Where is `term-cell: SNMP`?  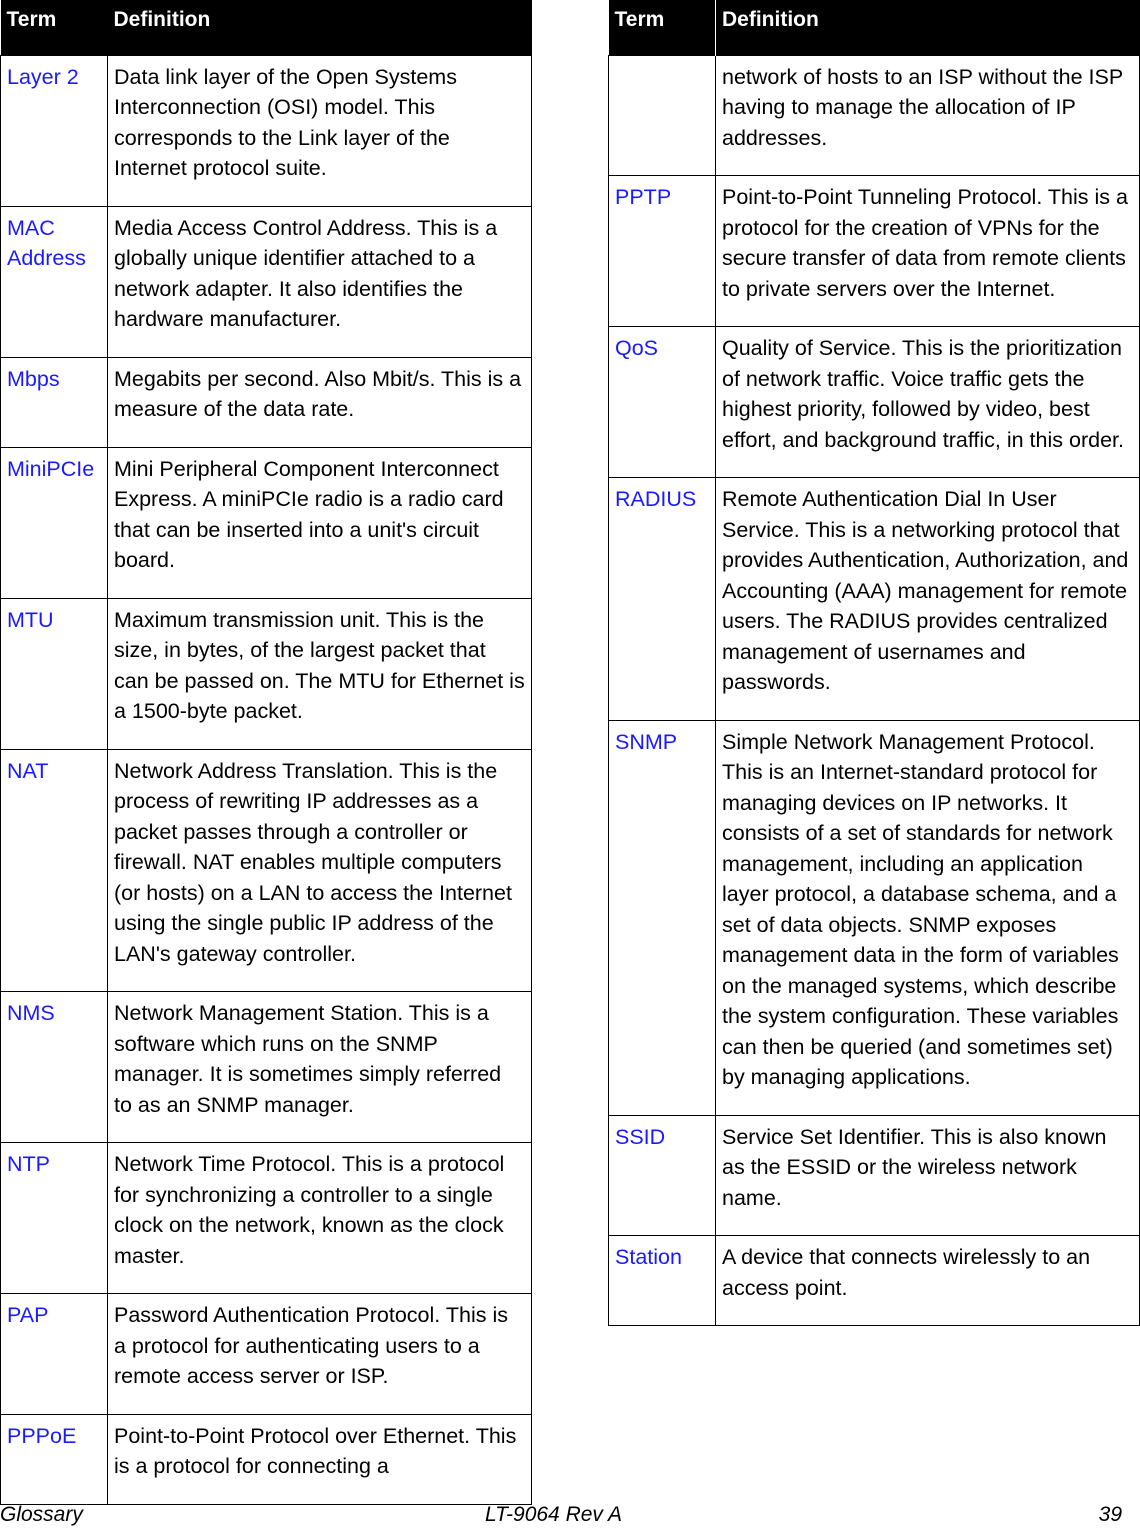 term-cell: SNMP is located at coordinates (662, 917).